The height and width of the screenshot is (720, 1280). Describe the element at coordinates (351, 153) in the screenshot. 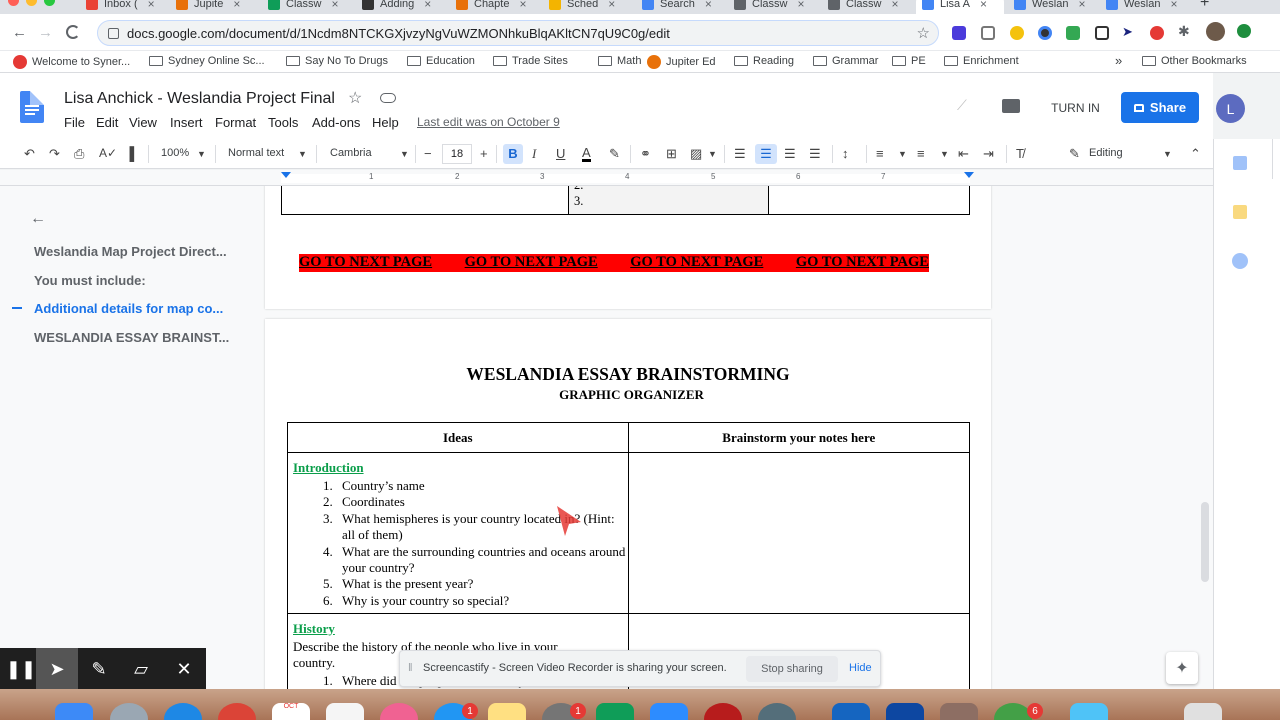

I see `font-select: Cambria` at that location.